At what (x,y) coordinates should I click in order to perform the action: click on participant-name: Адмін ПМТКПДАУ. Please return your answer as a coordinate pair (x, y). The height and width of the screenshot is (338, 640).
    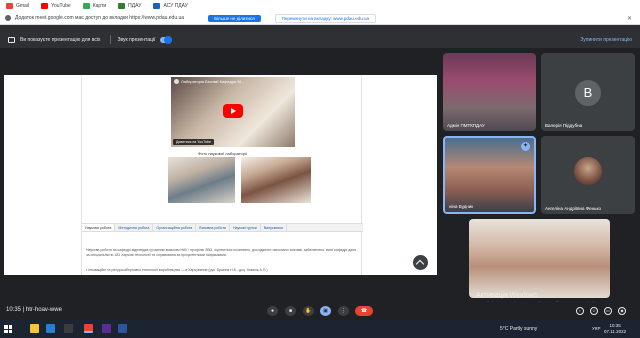
    Looking at the image, I should click on (466, 125).